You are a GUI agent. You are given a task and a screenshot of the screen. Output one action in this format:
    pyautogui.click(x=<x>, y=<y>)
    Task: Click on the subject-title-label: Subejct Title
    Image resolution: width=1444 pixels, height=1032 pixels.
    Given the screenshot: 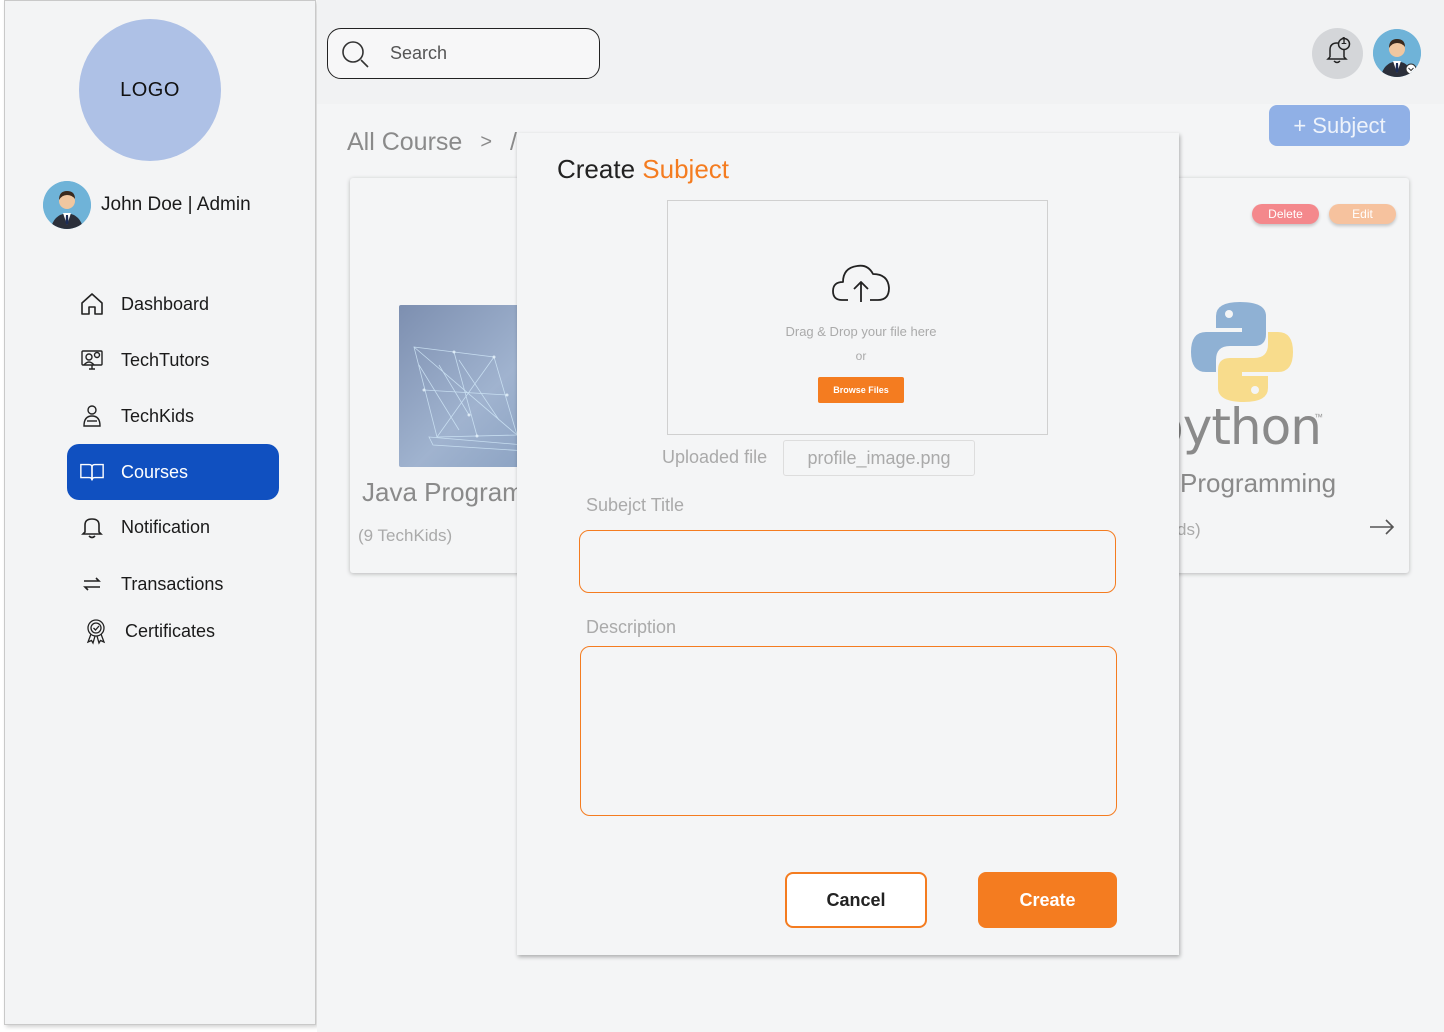 What is the action you would take?
    pyautogui.click(x=635, y=505)
    